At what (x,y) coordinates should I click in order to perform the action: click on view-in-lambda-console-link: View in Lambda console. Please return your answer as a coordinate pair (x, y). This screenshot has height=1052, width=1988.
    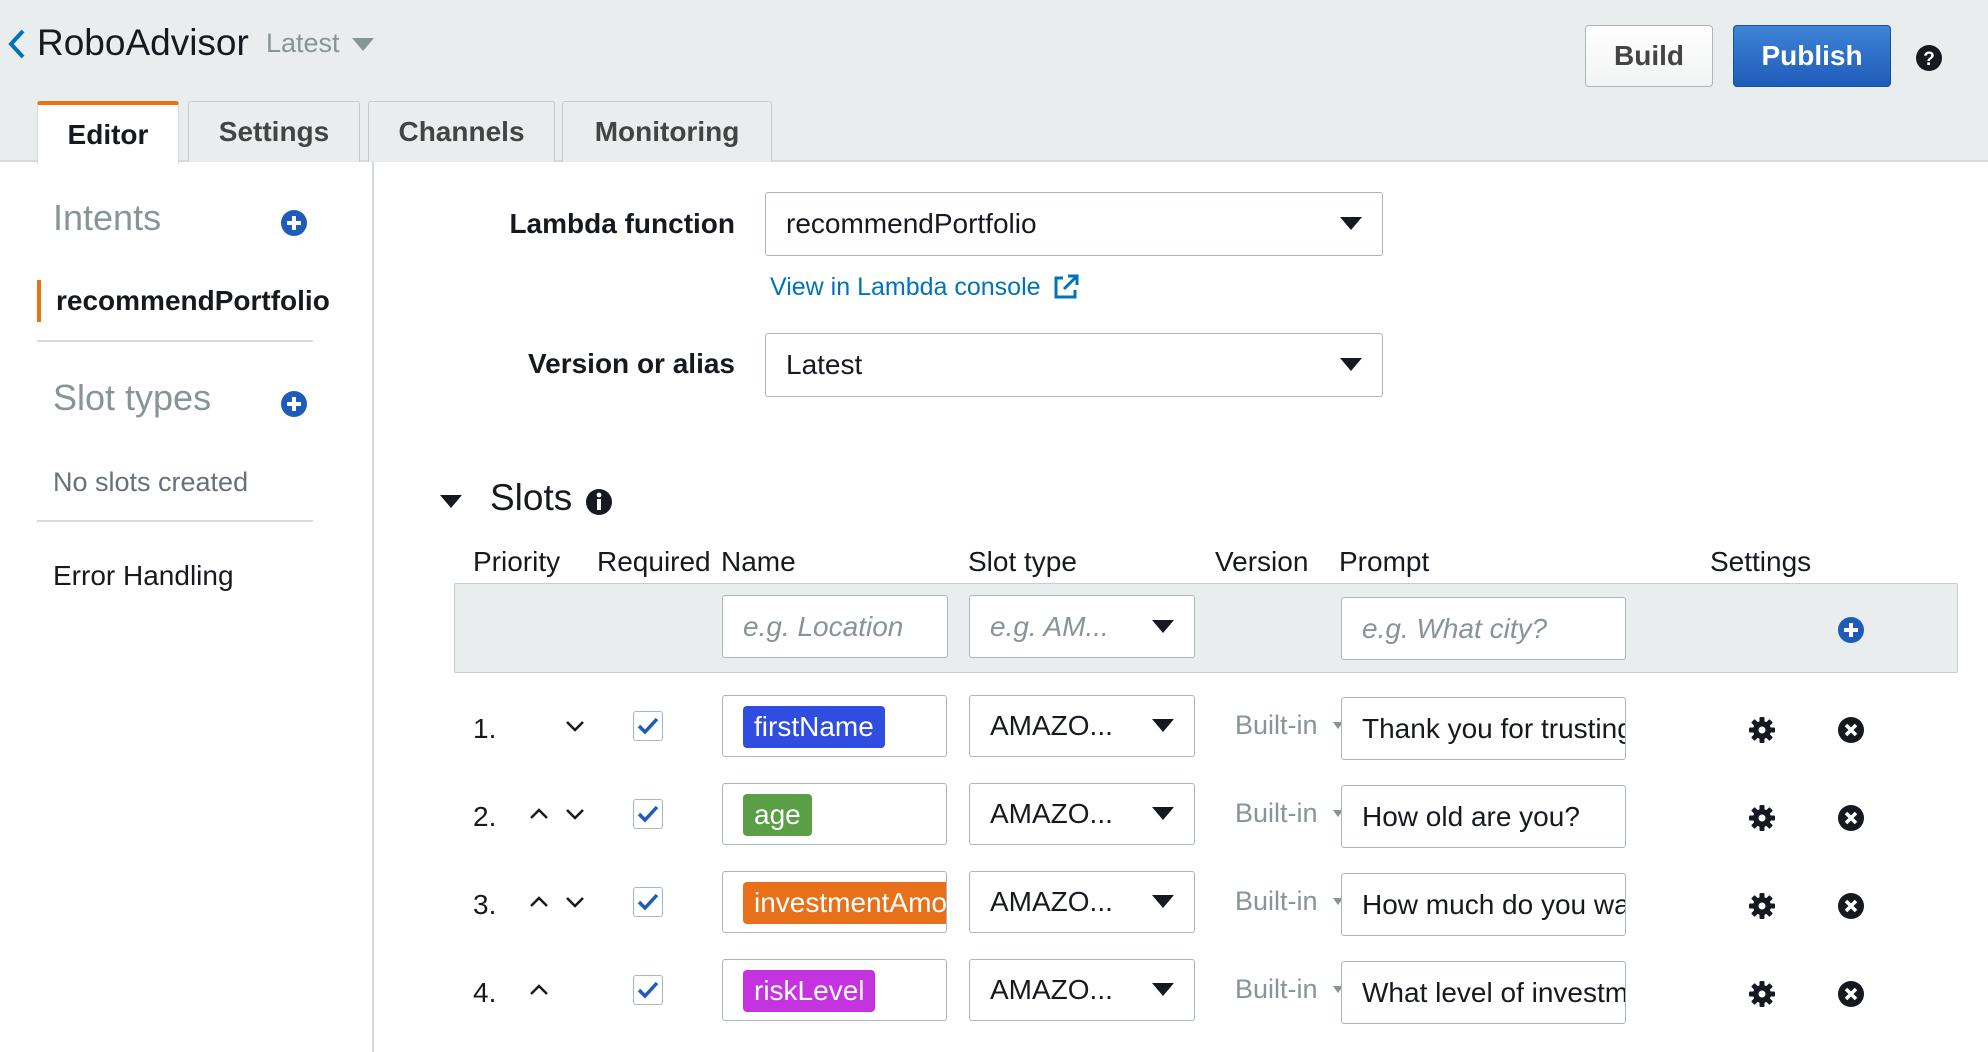
    Looking at the image, I should click on (925, 287).